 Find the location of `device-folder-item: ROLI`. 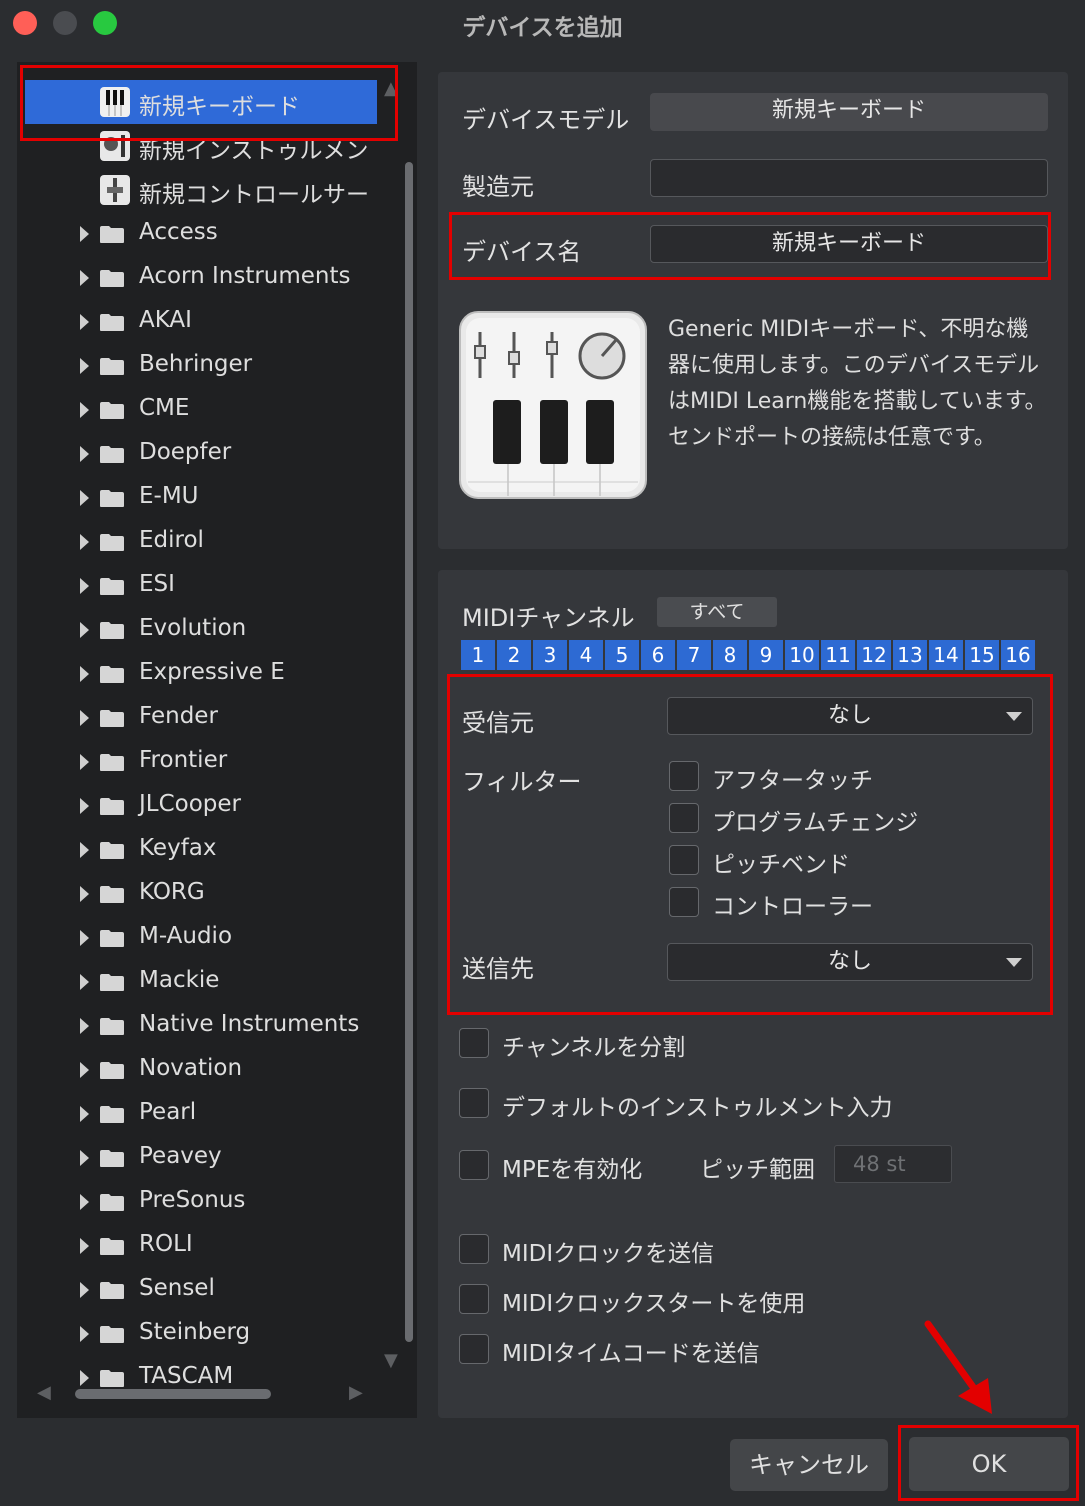

device-folder-item: ROLI is located at coordinates (202, 1246).